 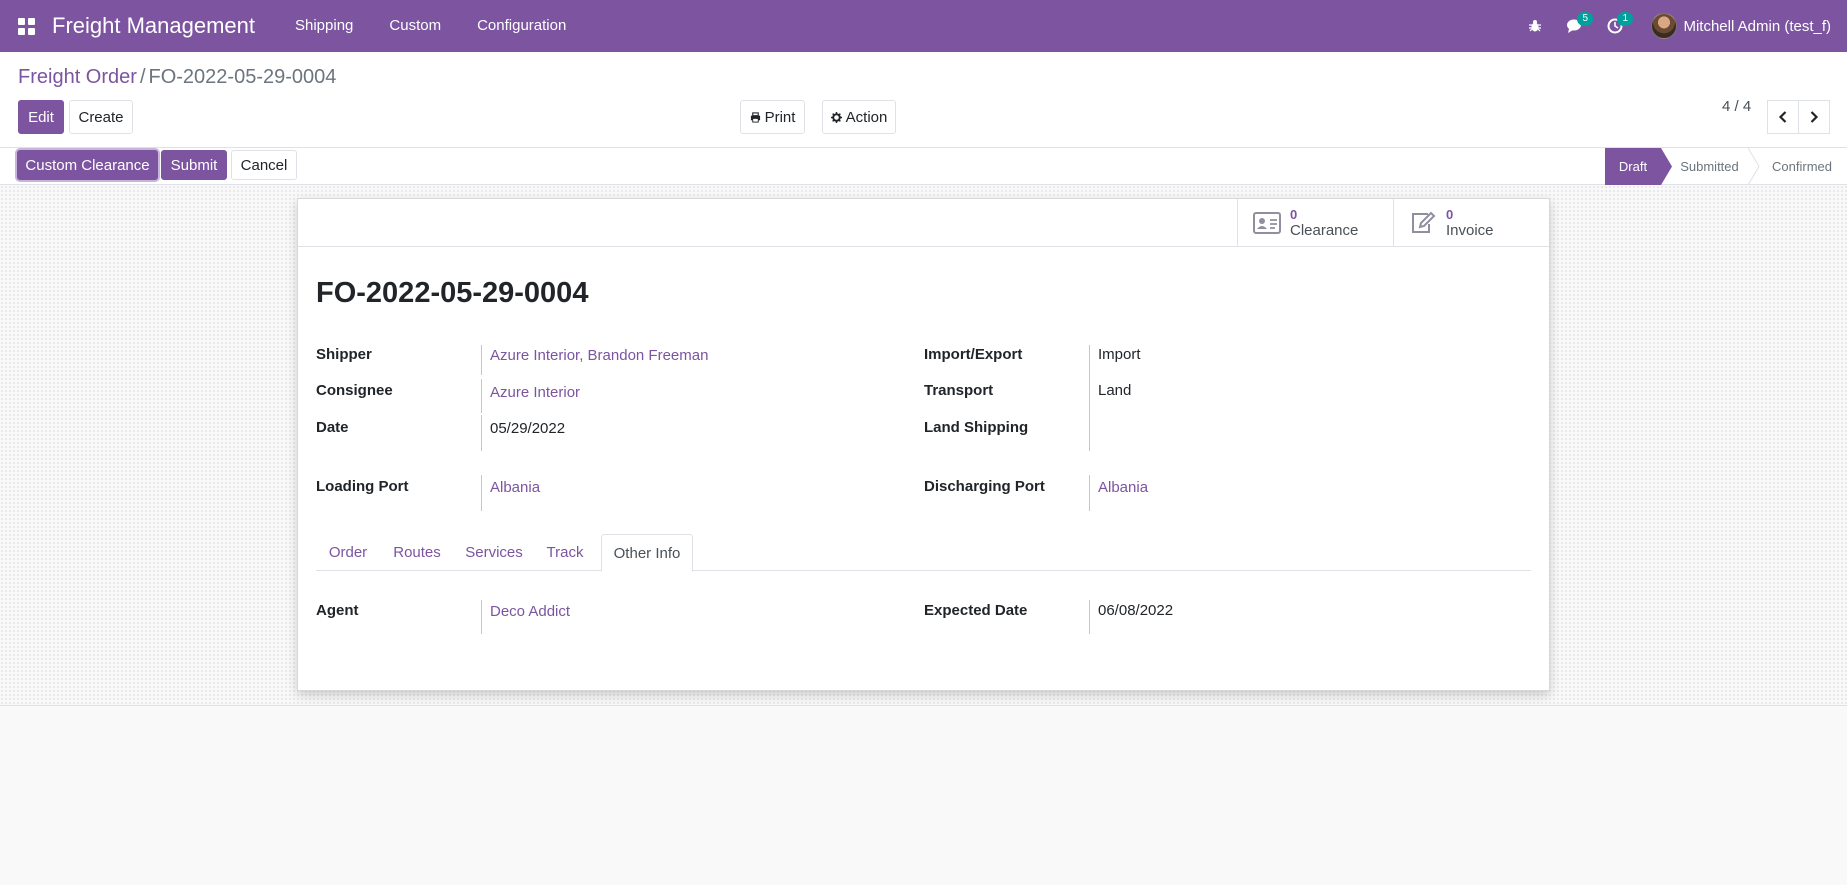 I want to click on activities-badge: 1, so click(x=1625, y=19).